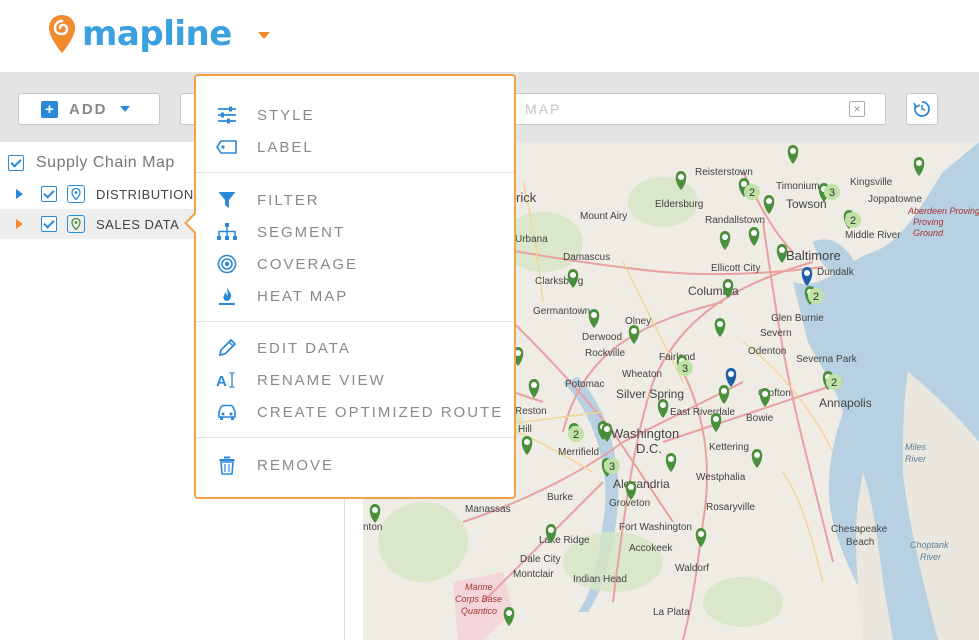 The image size is (979, 640). Describe the element at coordinates (91, 163) in the screenshot. I see `map-tree-root: Supply Chain Map` at that location.